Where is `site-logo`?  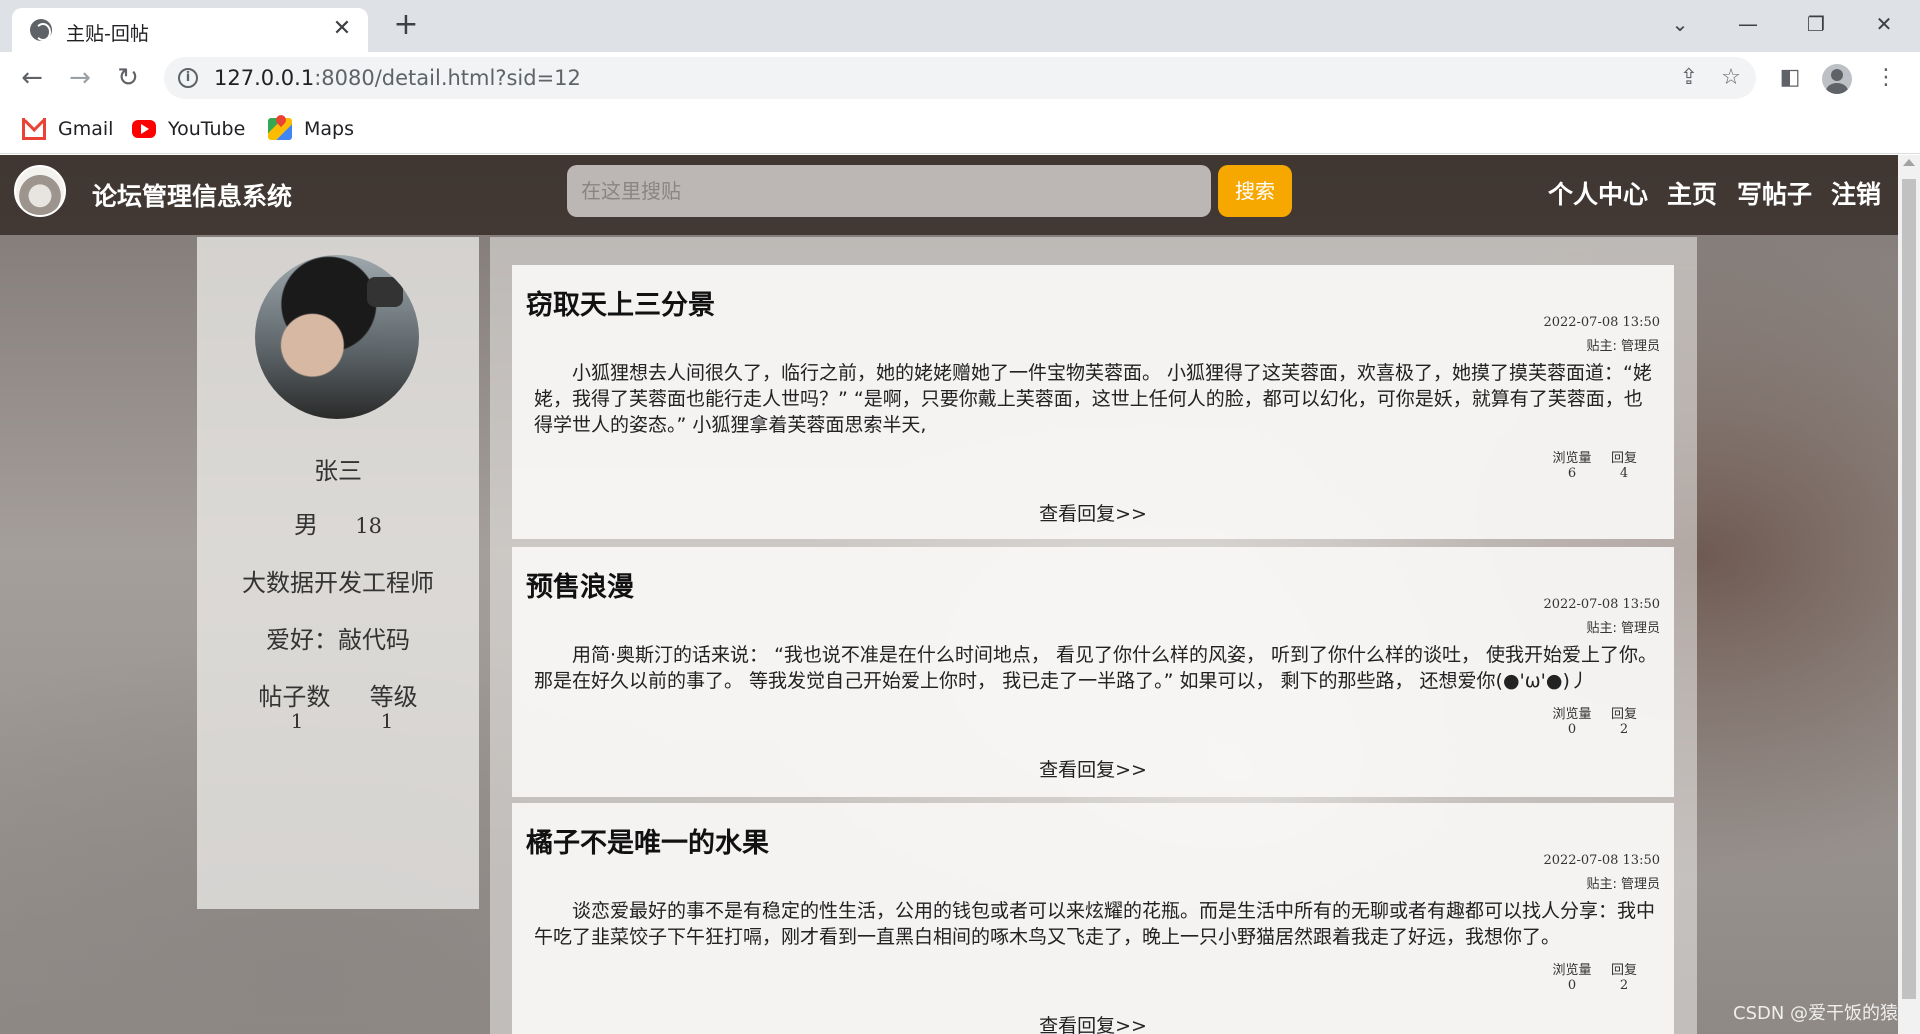 site-logo is located at coordinates (40, 191).